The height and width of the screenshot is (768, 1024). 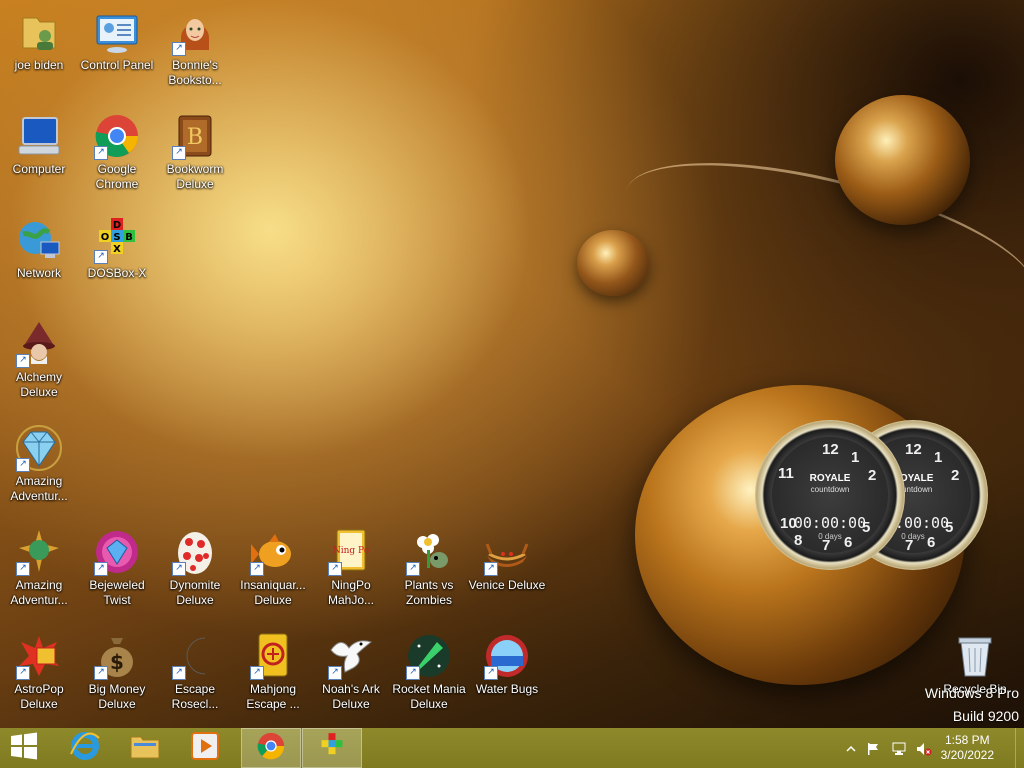 What do you see at coordinates (273, 552) in the screenshot?
I see `insaniquarium-icon: ↗` at bounding box center [273, 552].